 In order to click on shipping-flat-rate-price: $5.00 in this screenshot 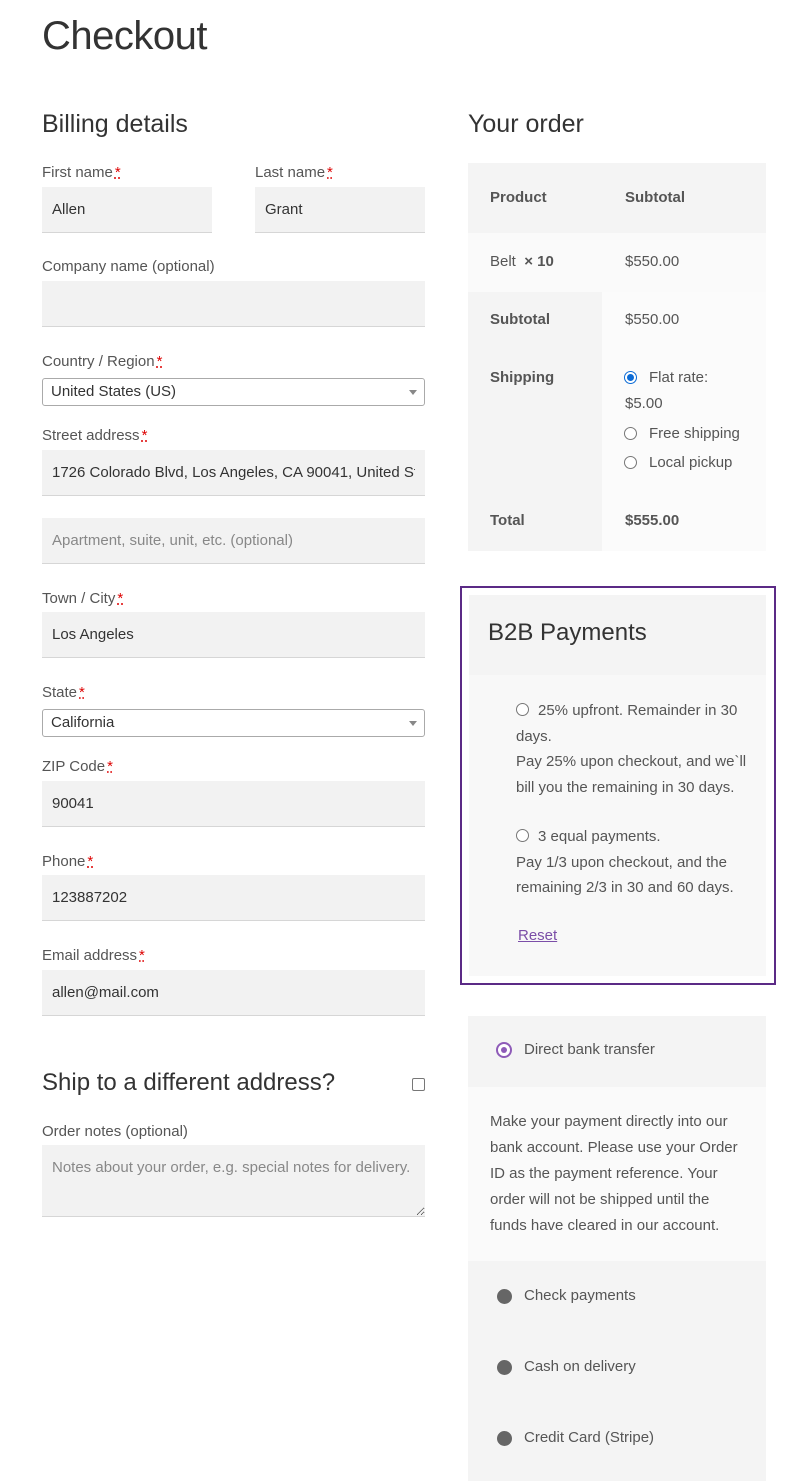, I will do `click(644, 403)`.